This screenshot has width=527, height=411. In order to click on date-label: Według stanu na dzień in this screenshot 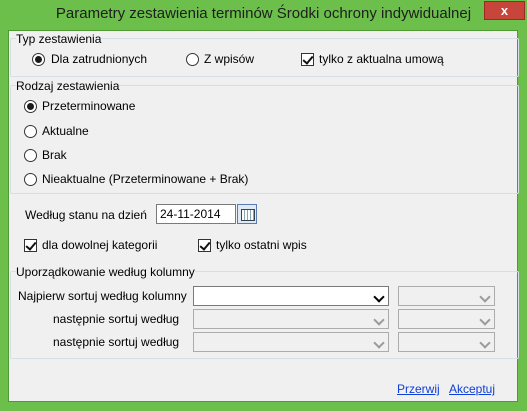, I will do `click(86, 215)`.